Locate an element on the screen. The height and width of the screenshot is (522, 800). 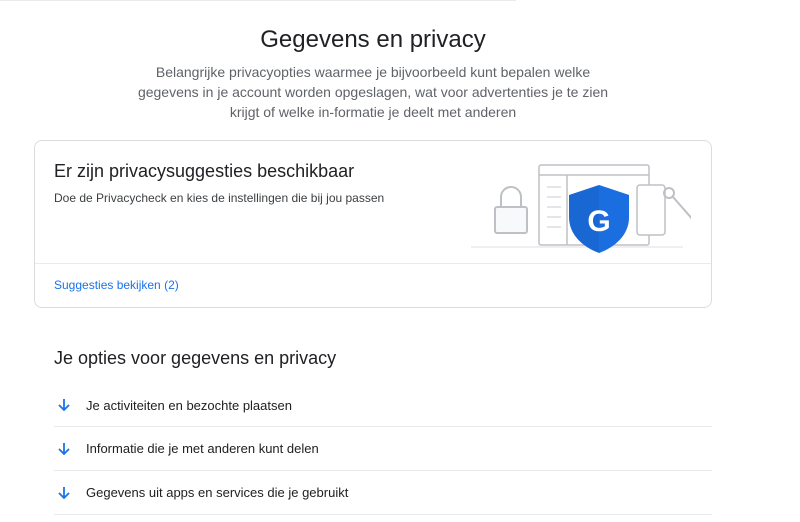
option-label: Je activiteiten en bezochte plaatsen is located at coordinates (189, 405).